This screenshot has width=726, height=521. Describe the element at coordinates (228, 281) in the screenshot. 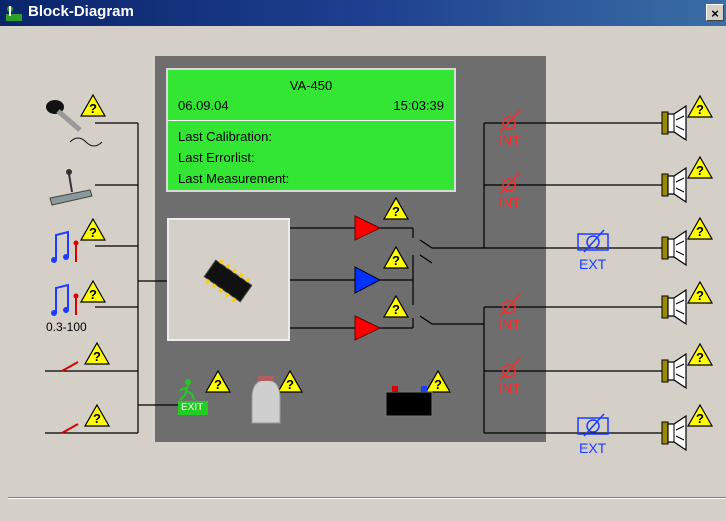

I see `chip-icon` at that location.